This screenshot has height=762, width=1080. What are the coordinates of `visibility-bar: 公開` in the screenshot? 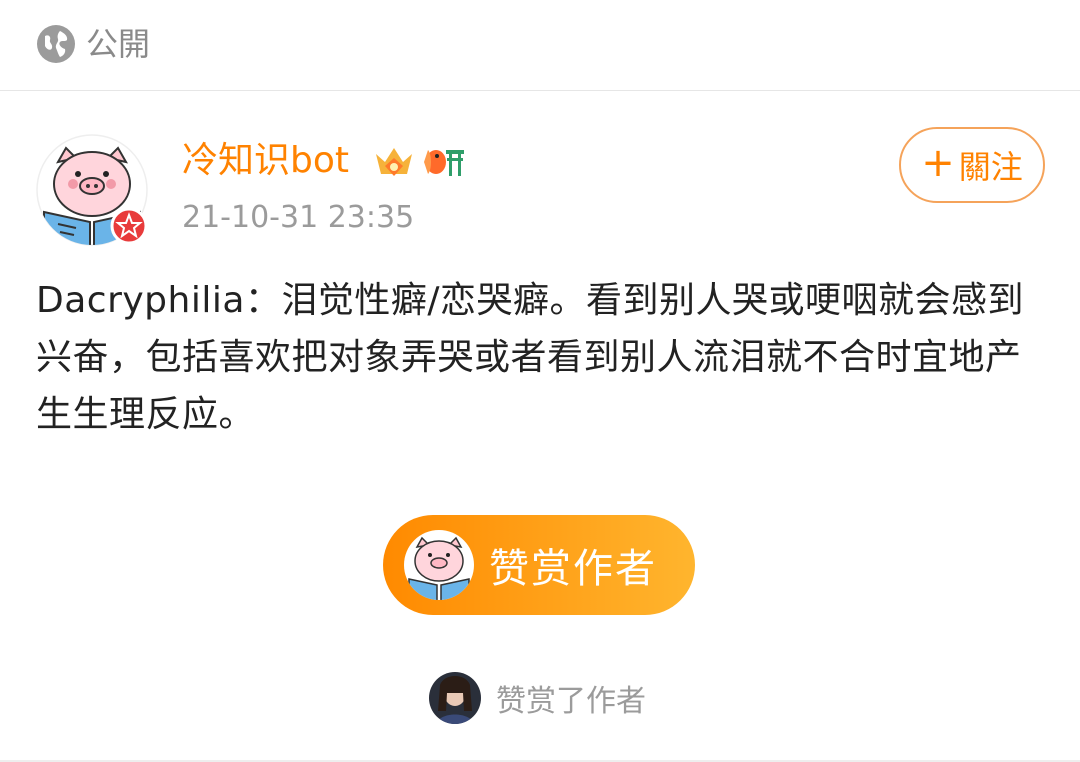 It's located at (540, 45).